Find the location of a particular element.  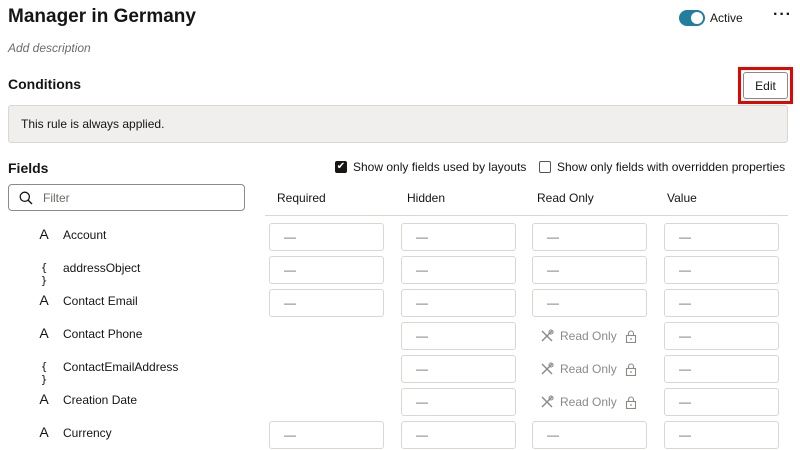

column-header-value: Value is located at coordinates (682, 198).